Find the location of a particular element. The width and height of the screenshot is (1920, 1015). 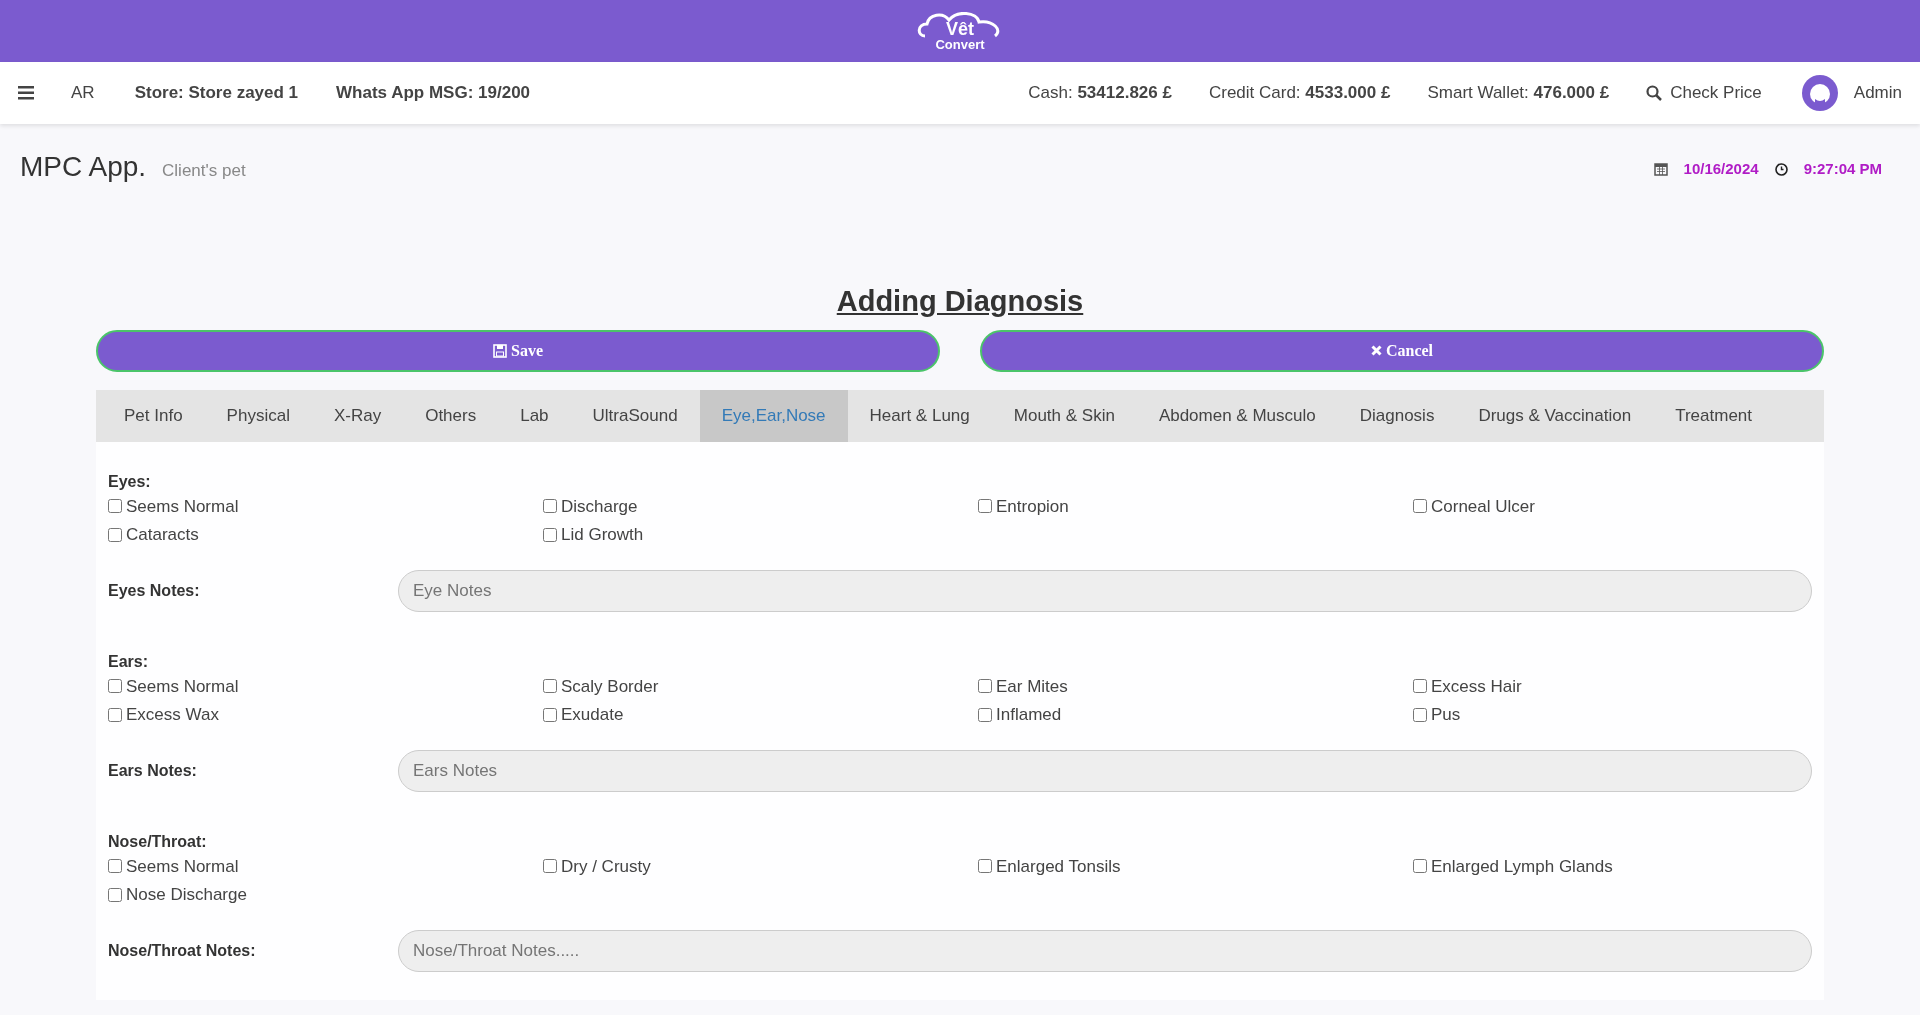

save-button: Save is located at coordinates (518, 350).